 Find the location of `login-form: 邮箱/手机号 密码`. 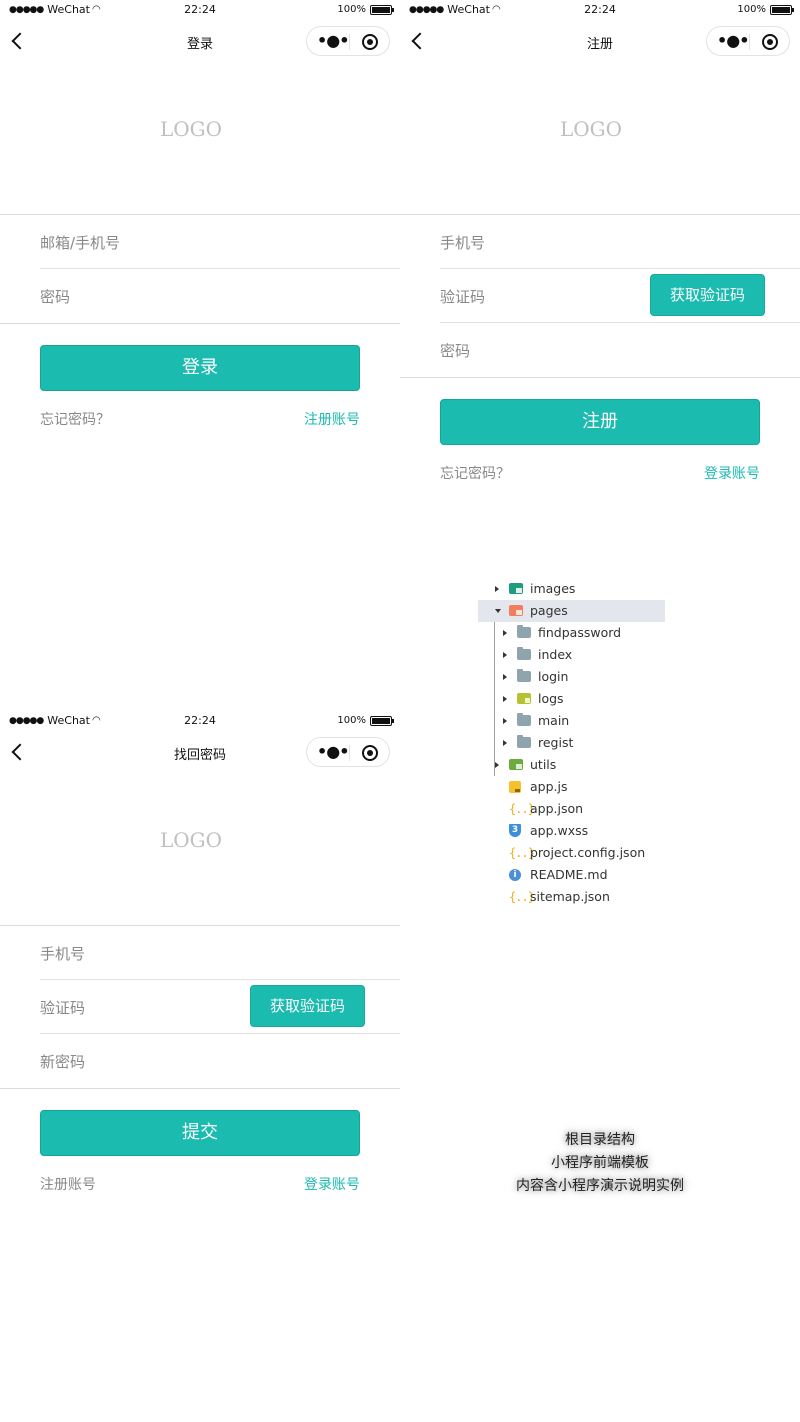

login-form: 邮箱/手机号 密码 is located at coordinates (200, 269).